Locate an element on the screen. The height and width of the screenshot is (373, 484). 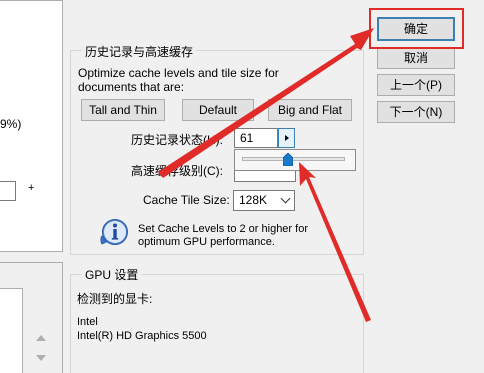
history-states-input: 61 is located at coordinates (256, 138).